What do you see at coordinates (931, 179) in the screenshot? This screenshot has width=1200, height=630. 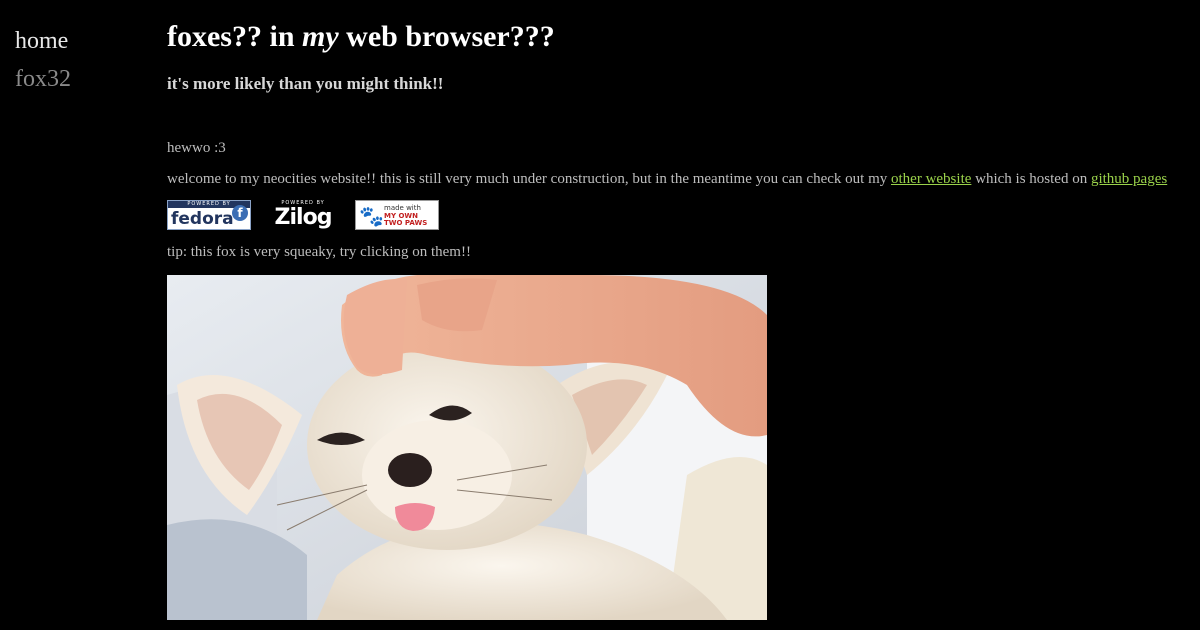 I see `other-website-link: other website` at bounding box center [931, 179].